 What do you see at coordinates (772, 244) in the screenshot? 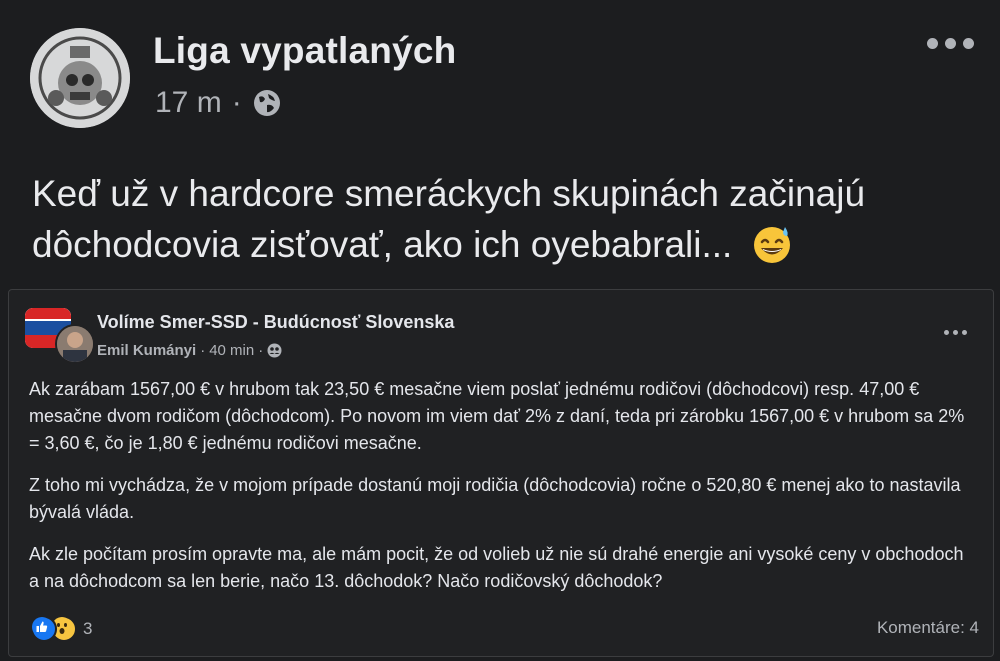
I see `grinning-sweat-emoji-icon` at bounding box center [772, 244].